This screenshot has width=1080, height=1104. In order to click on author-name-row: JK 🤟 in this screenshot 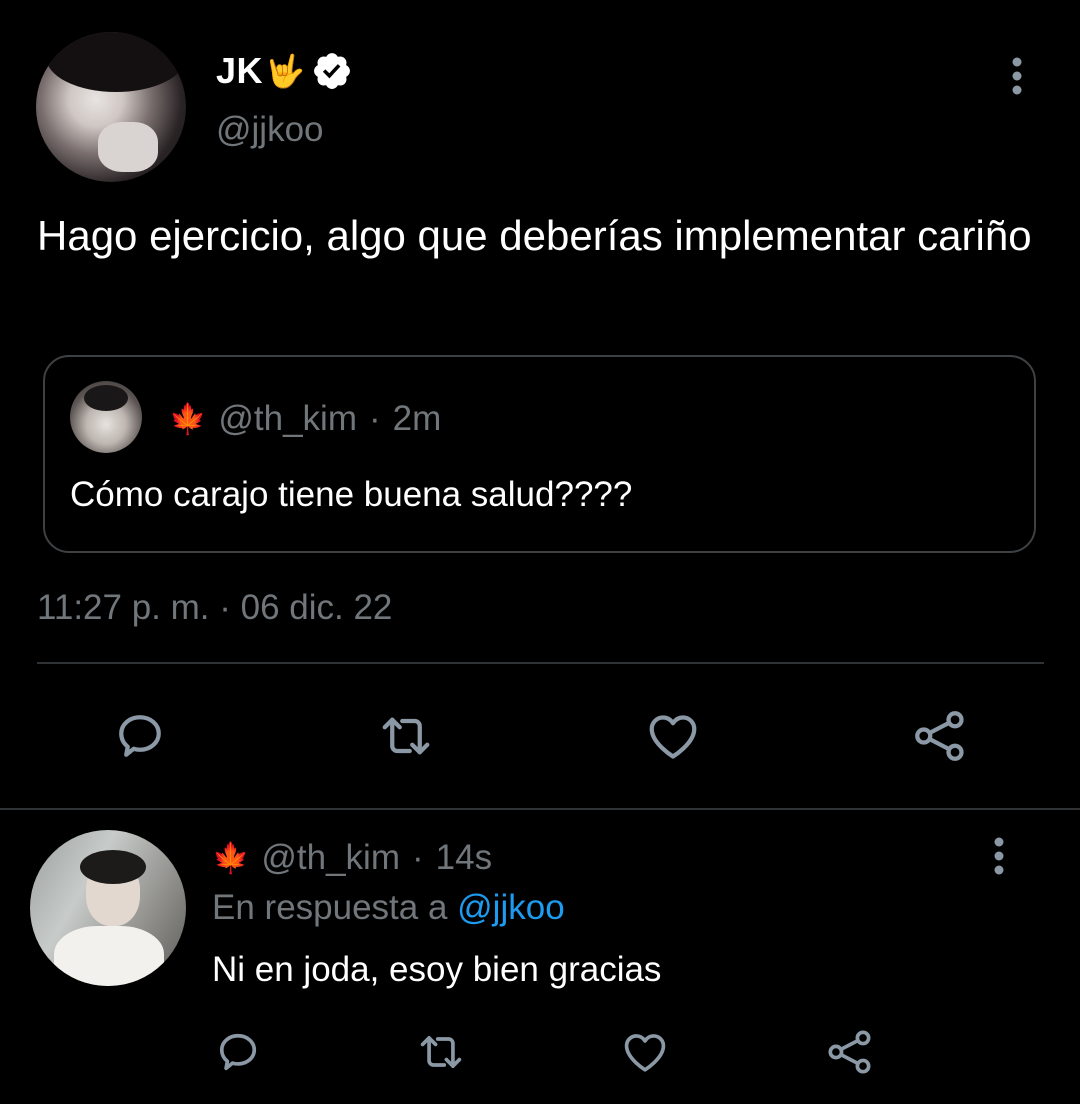, I will do `click(284, 71)`.